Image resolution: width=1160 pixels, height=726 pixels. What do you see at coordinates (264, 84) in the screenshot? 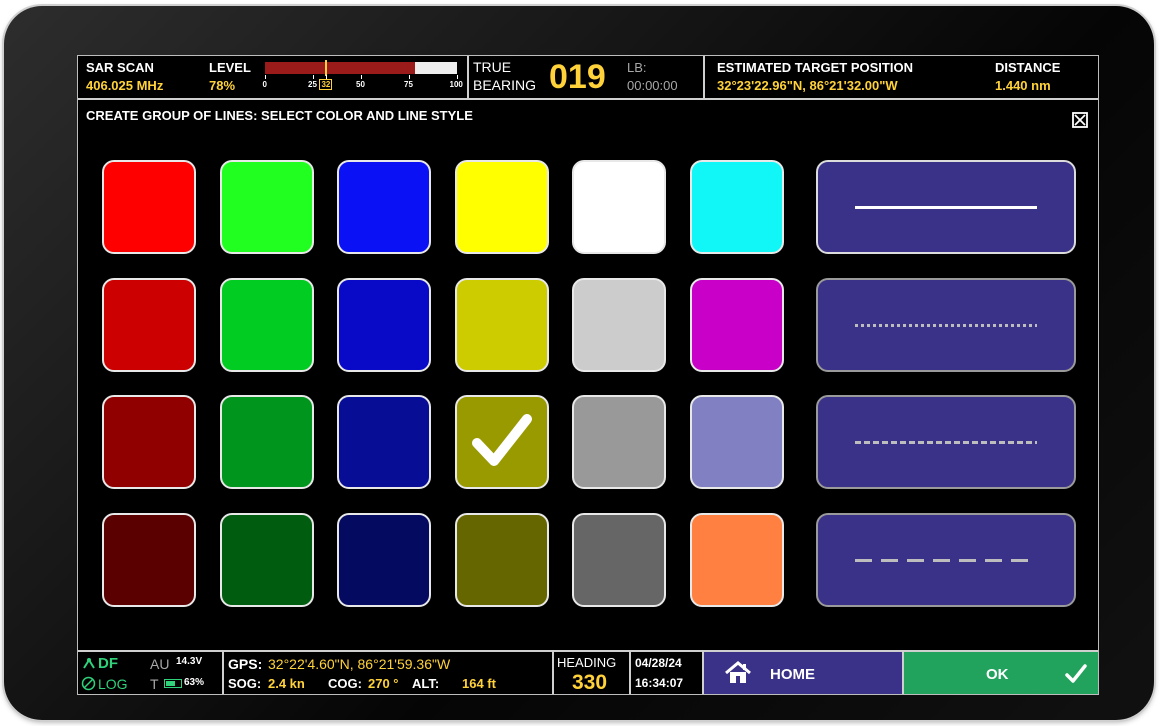
I see `level-tick-label: 0` at bounding box center [264, 84].